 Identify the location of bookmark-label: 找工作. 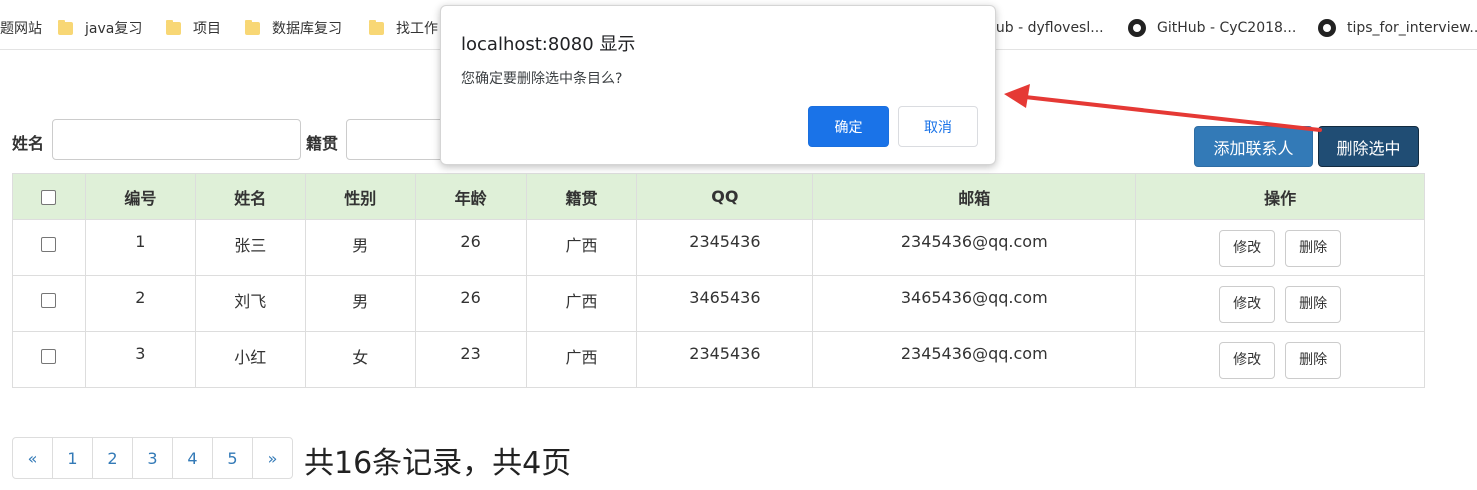
(417, 29).